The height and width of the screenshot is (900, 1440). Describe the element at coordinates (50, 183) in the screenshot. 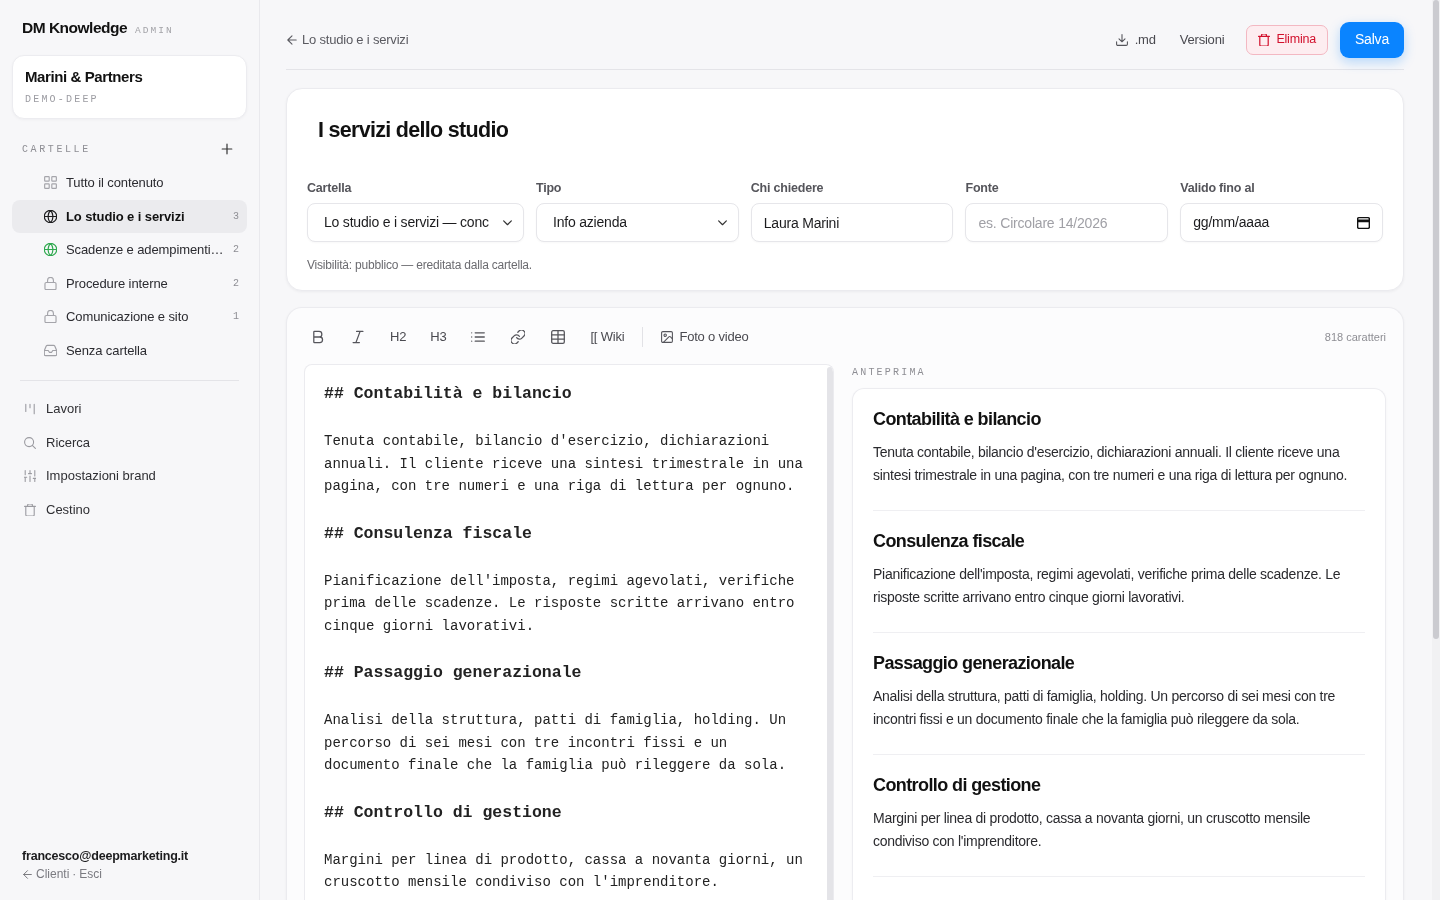

I see `grid-icon` at that location.